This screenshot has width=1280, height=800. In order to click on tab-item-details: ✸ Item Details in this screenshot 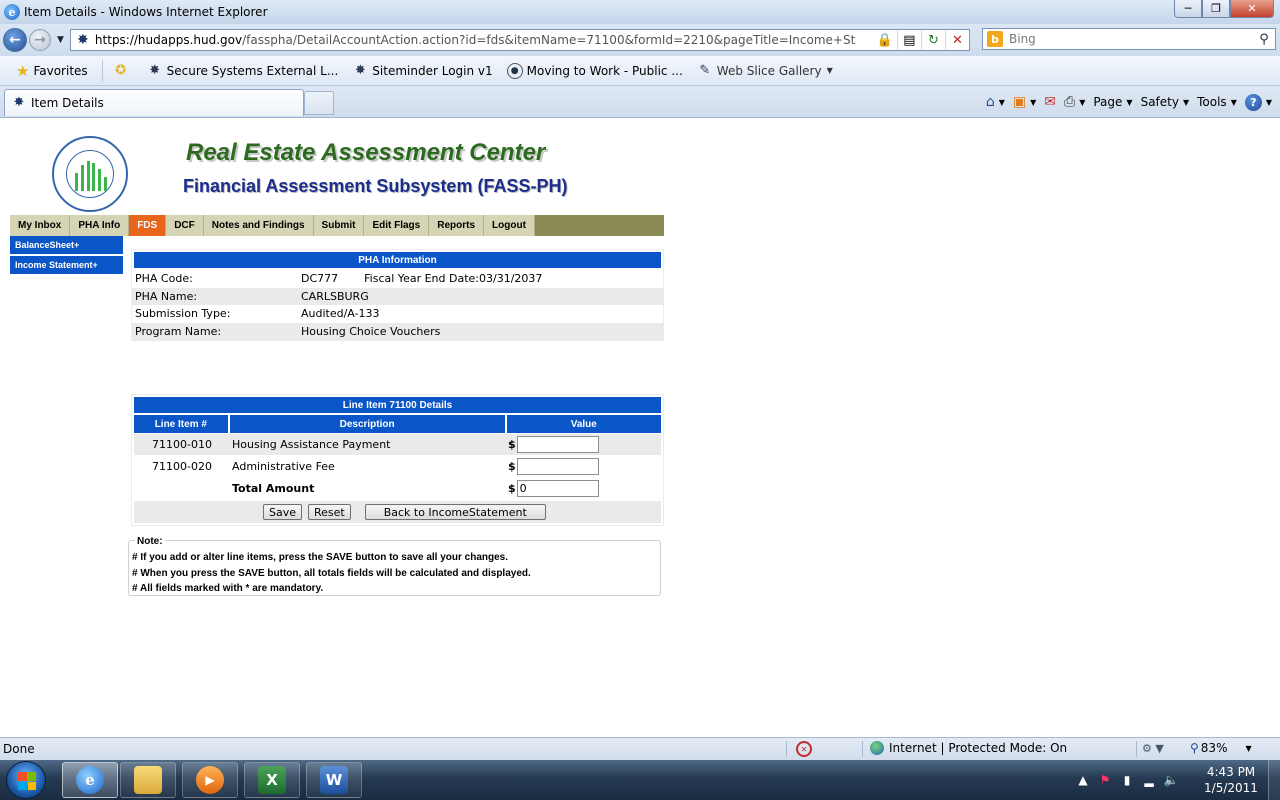, I will do `click(154, 102)`.